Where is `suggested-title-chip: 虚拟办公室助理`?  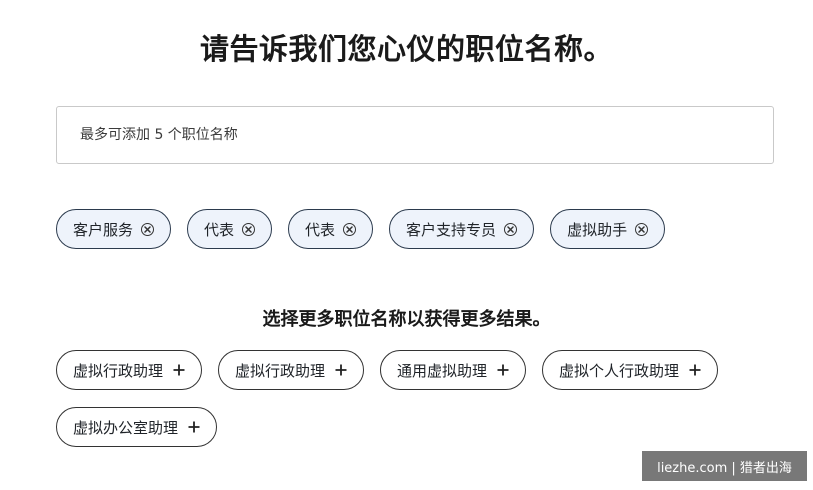
suggested-title-chip: 虚拟办公室助理 is located at coordinates (137, 427).